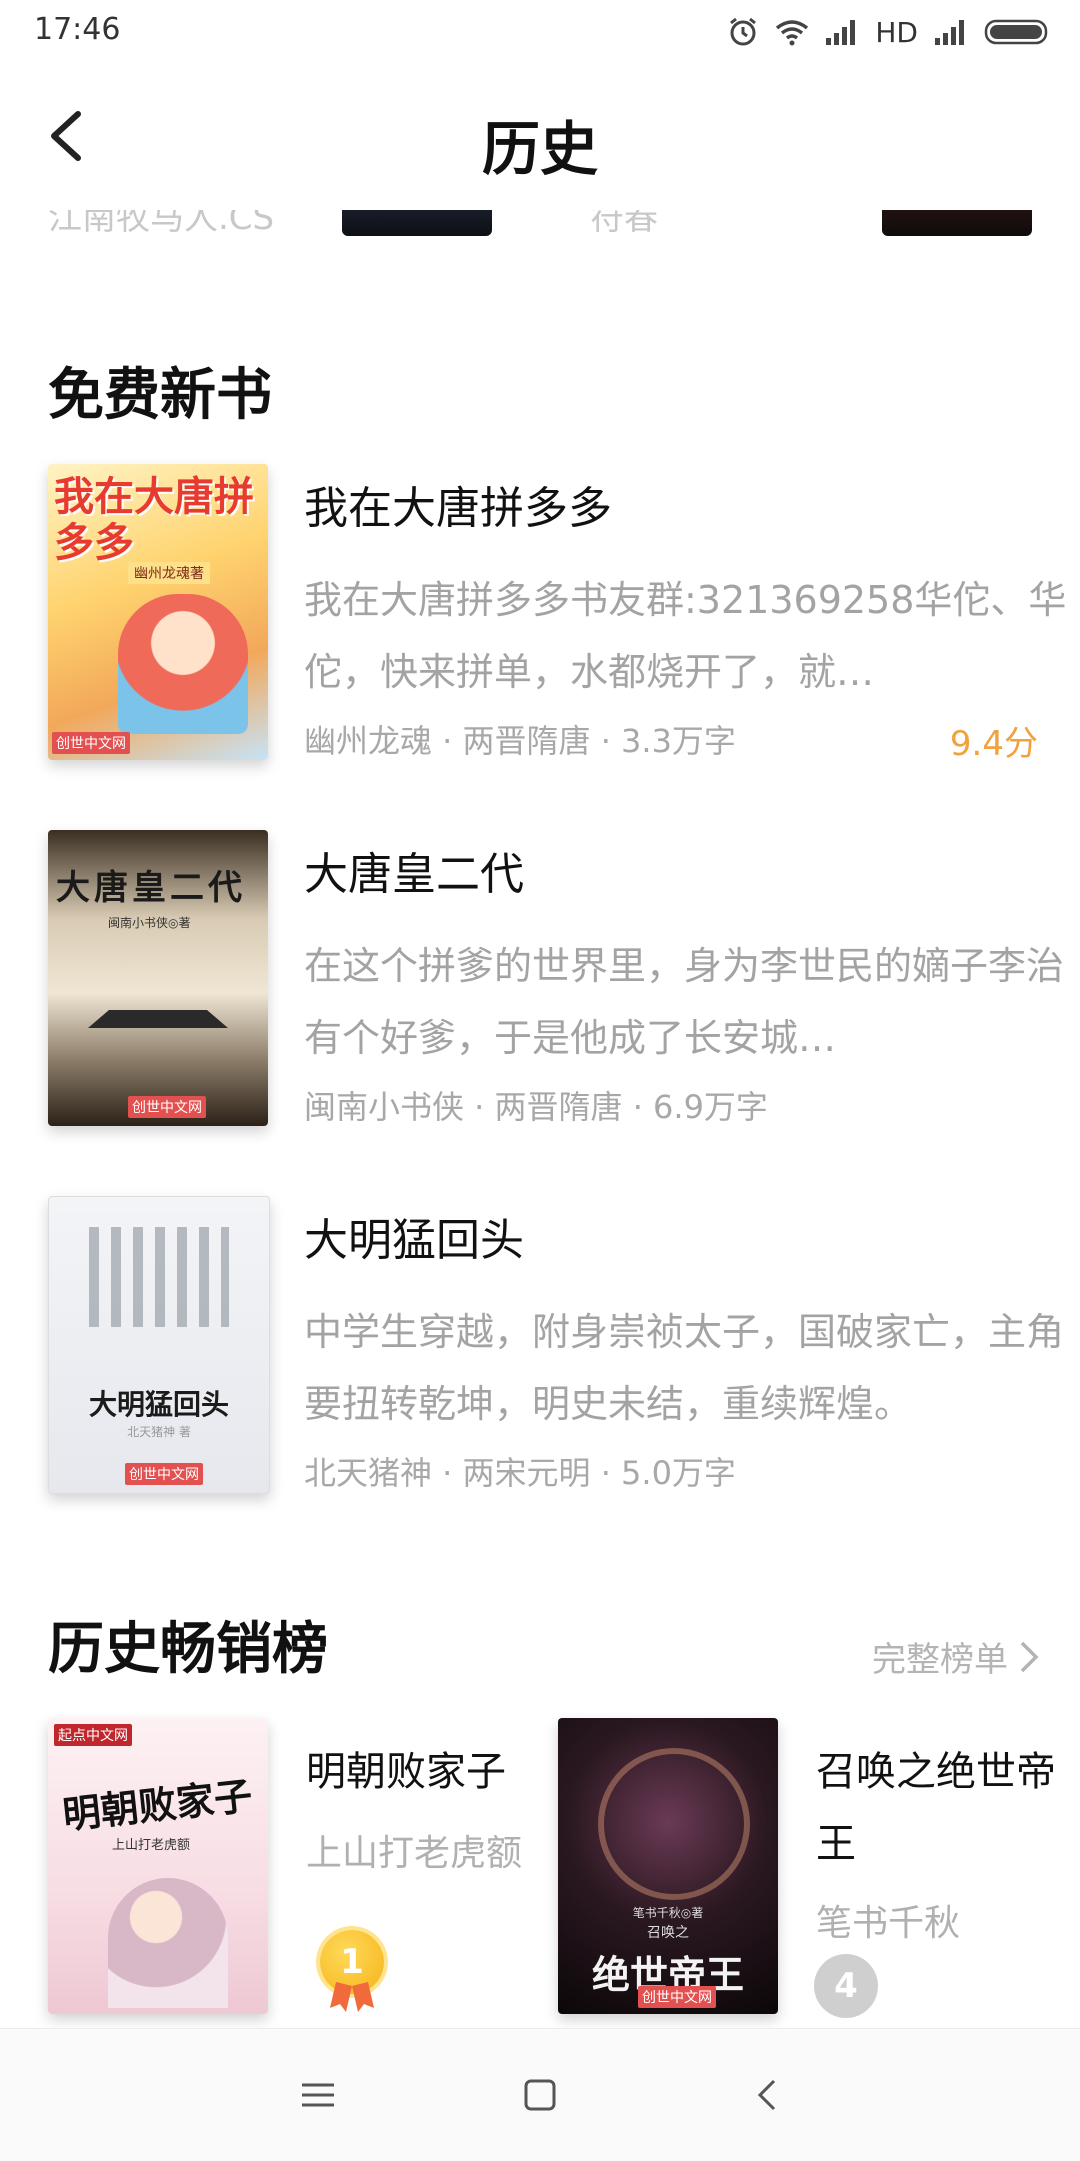 Image resolution: width=1080 pixels, height=2161 pixels. Describe the element at coordinates (743, 31) in the screenshot. I see `alarm-icon` at that location.